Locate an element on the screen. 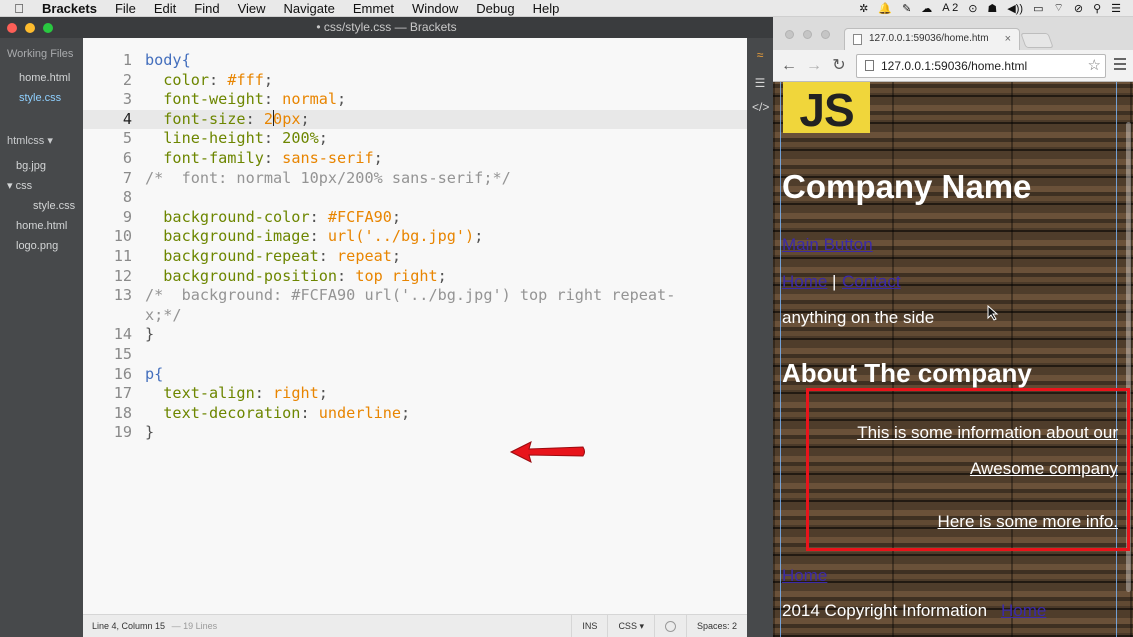 The image size is (1133, 637). menu-window: Window is located at coordinates (435, 8).